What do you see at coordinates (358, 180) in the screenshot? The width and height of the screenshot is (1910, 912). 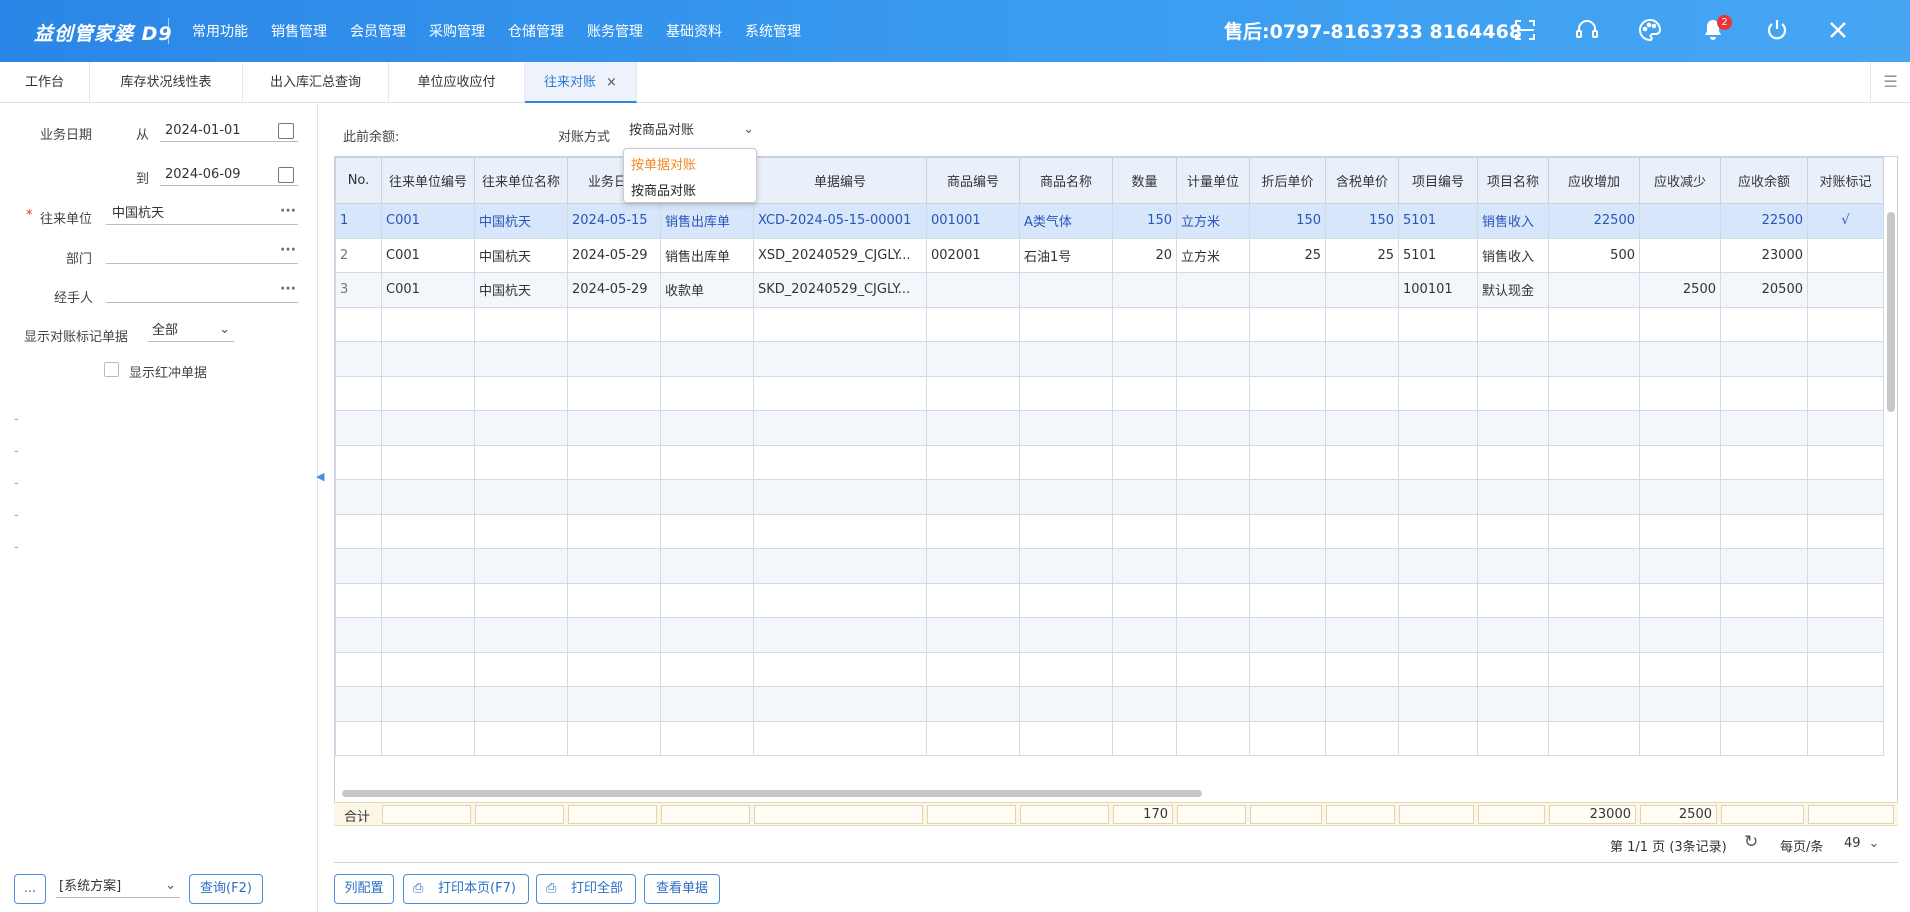 I see `column-header: No.` at bounding box center [358, 180].